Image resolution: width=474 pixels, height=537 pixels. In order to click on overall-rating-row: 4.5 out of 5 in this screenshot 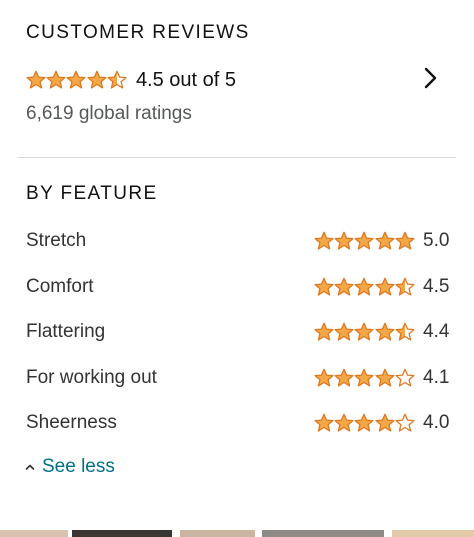, I will do `click(241, 80)`.